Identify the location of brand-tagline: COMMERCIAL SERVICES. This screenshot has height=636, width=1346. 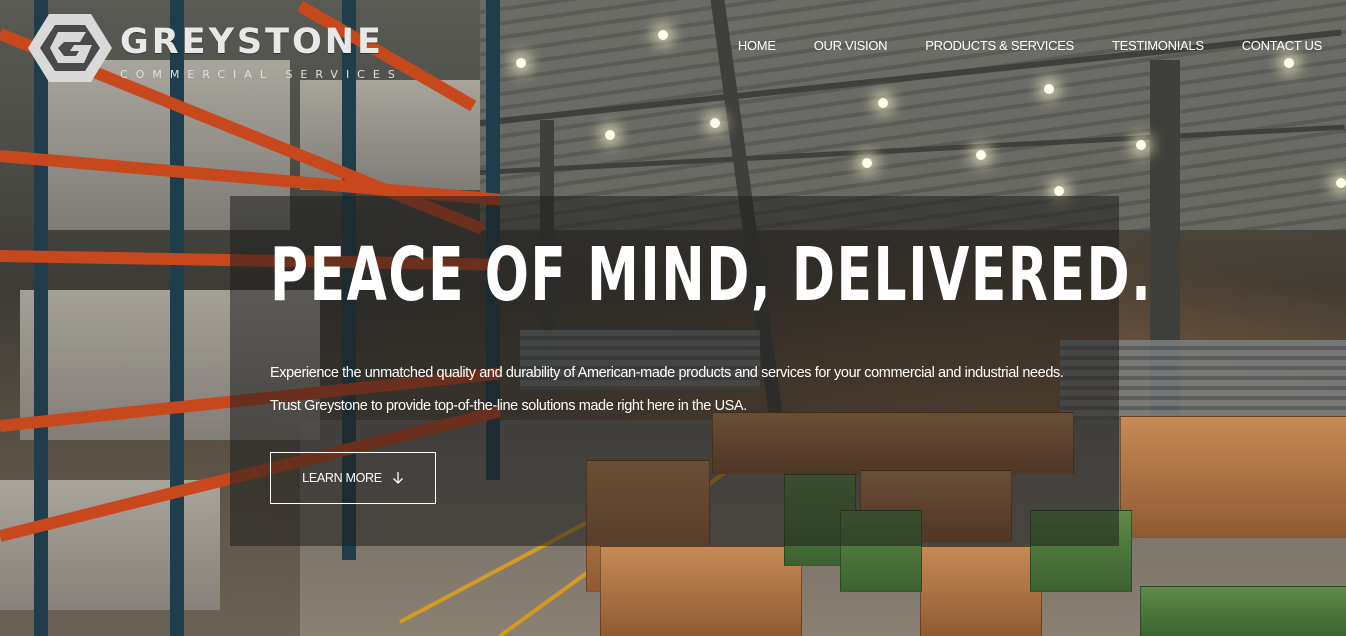
(261, 74).